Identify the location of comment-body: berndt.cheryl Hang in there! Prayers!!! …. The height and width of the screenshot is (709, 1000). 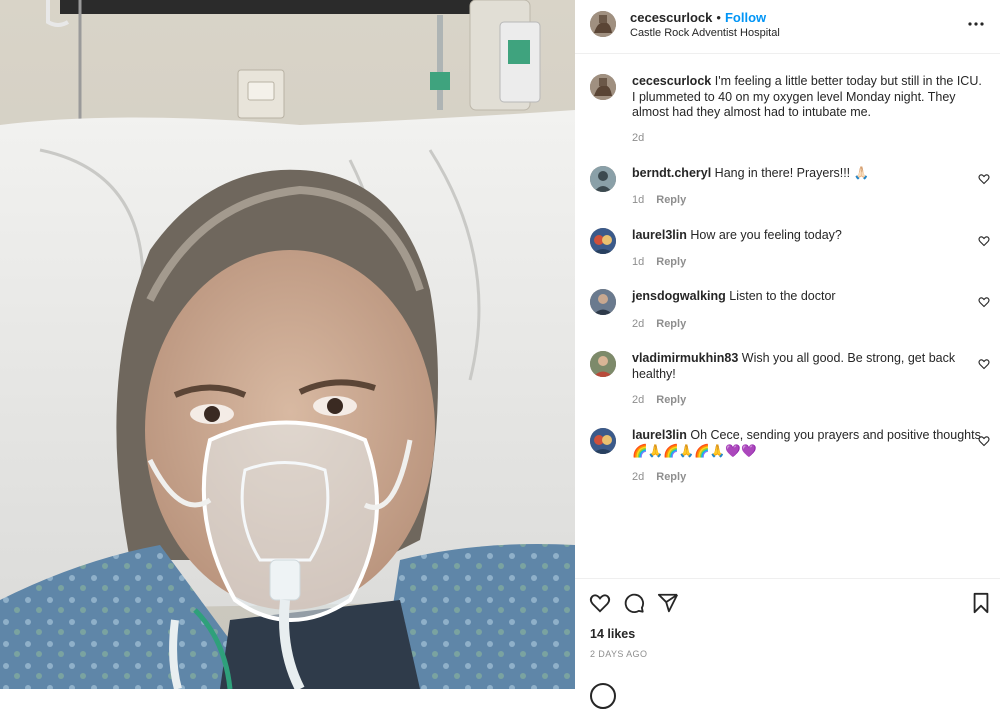
(807, 174).